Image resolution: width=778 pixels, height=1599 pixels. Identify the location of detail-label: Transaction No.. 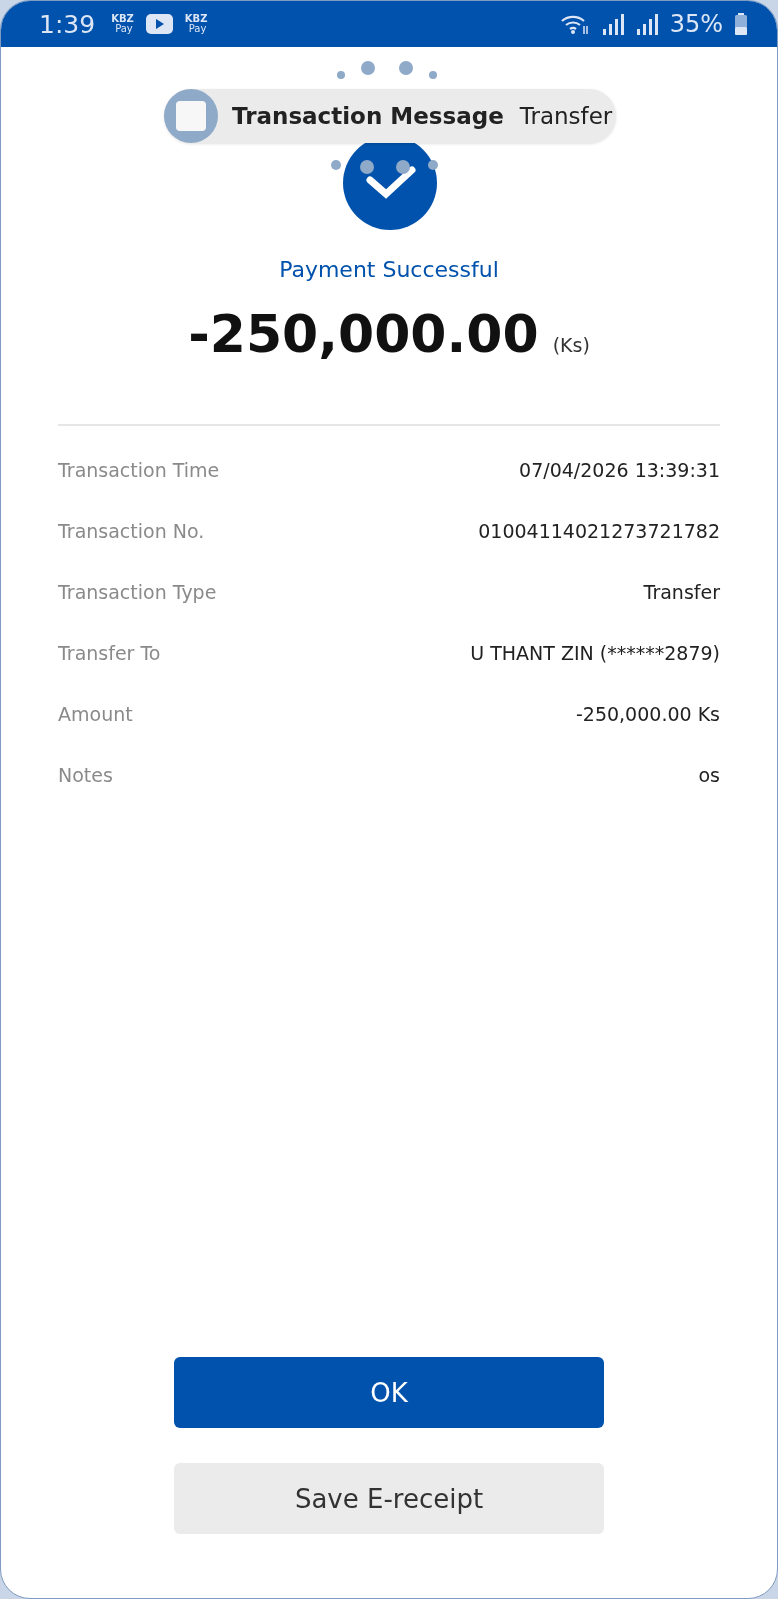
(131, 530).